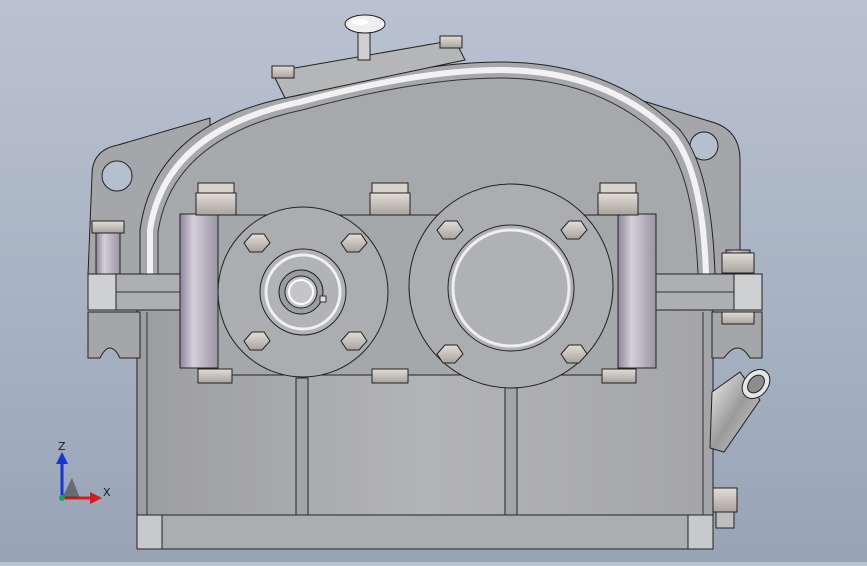 Image resolution: width=867 pixels, height=566 pixels. What do you see at coordinates (149, 532) in the screenshot?
I see `base-plate-left-end` at bounding box center [149, 532].